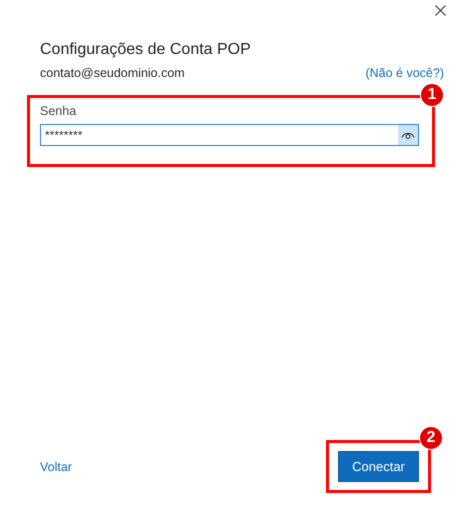 The image size is (464, 526). I want to click on connect-button: Conectar, so click(378, 466).